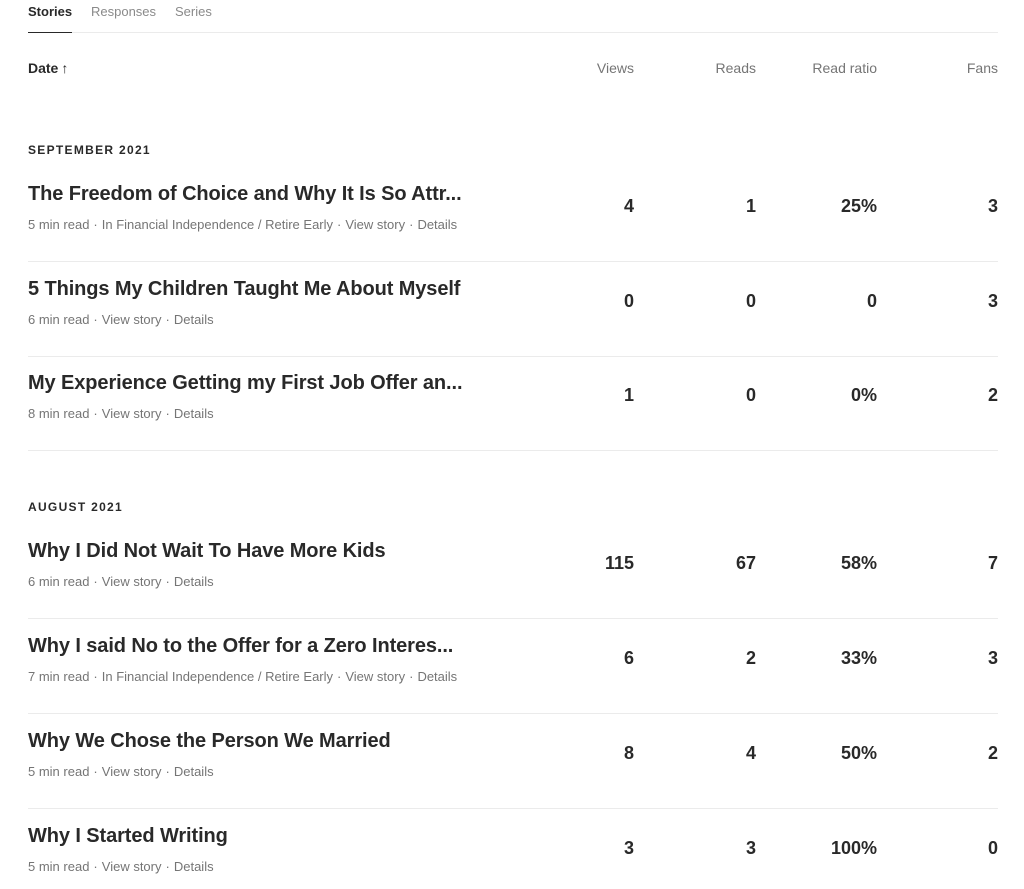  Describe the element at coordinates (628, 658) in the screenshot. I see `views-count: 6` at that location.